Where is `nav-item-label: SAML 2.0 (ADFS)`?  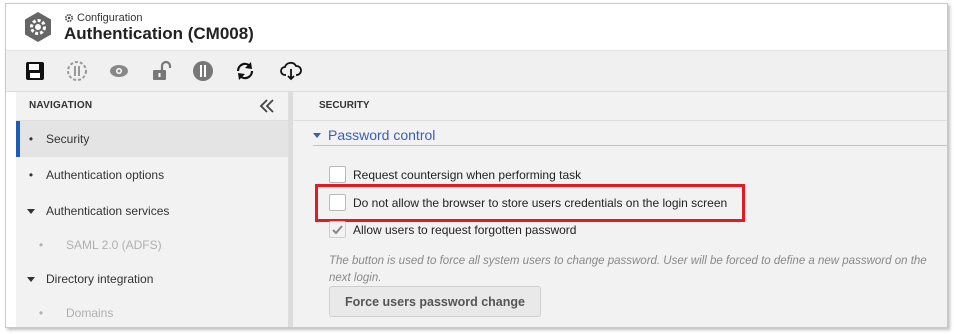
nav-item-label: SAML 2.0 (ADFS) is located at coordinates (114, 245).